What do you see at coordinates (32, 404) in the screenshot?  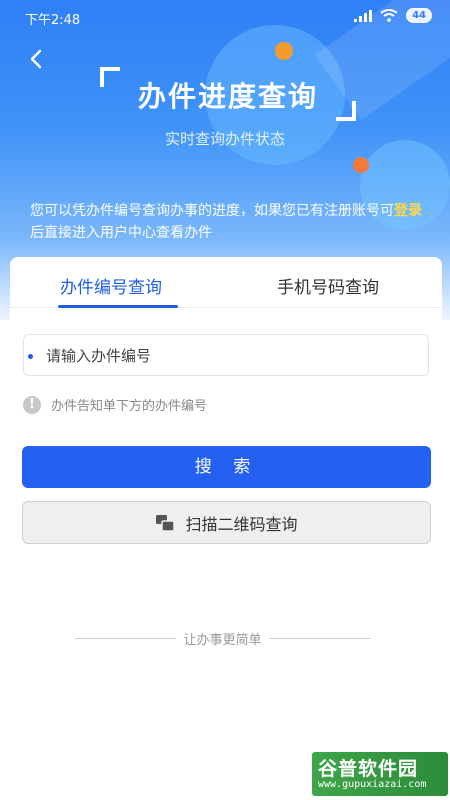 I see `info-icon: !` at bounding box center [32, 404].